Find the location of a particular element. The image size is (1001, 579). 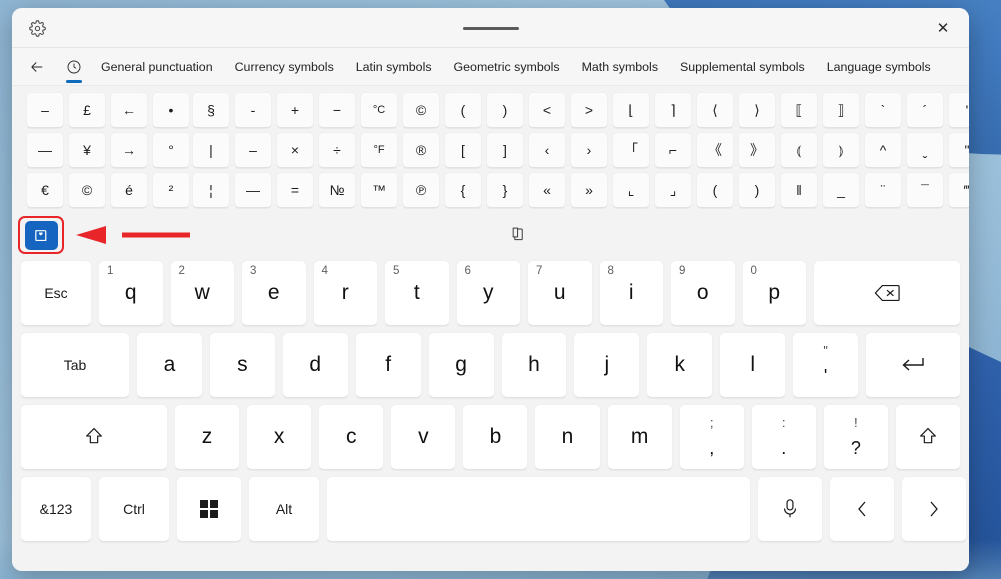

key-i: 8i is located at coordinates (631, 293).